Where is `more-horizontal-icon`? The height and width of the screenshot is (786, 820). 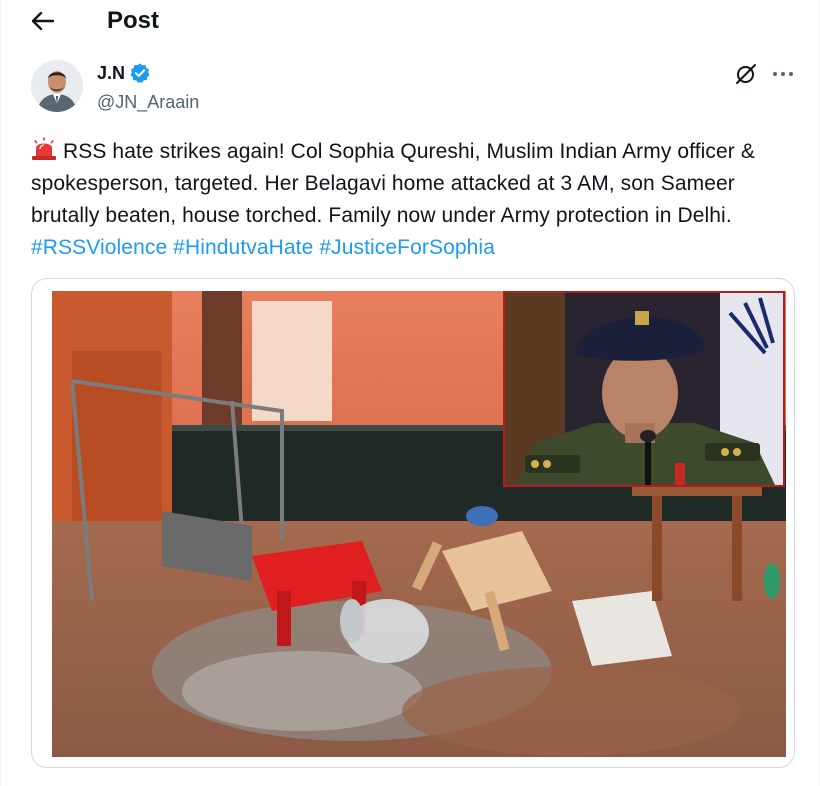 more-horizontal-icon is located at coordinates (783, 74).